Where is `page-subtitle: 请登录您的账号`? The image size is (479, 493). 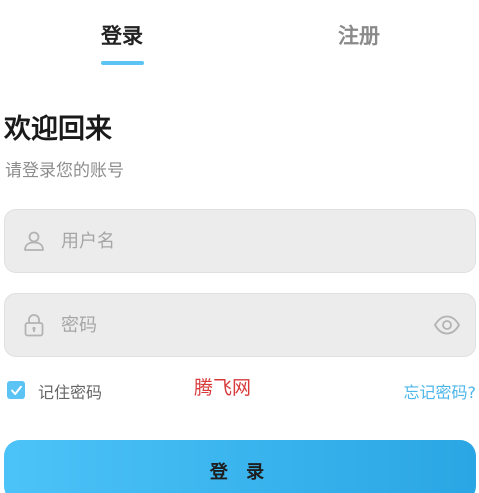
page-subtitle: 请登录您的账号 is located at coordinates (64, 171).